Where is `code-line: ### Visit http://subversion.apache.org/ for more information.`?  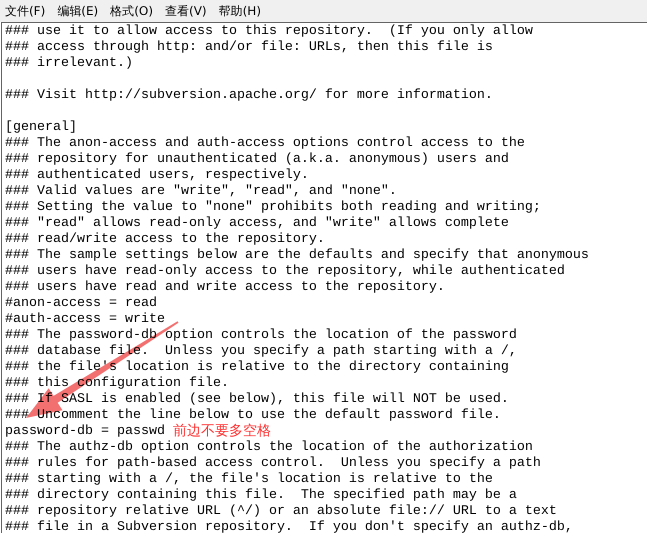
code-line: ### Visit http://subversion.apache.org/ for more information. is located at coordinates (249, 96).